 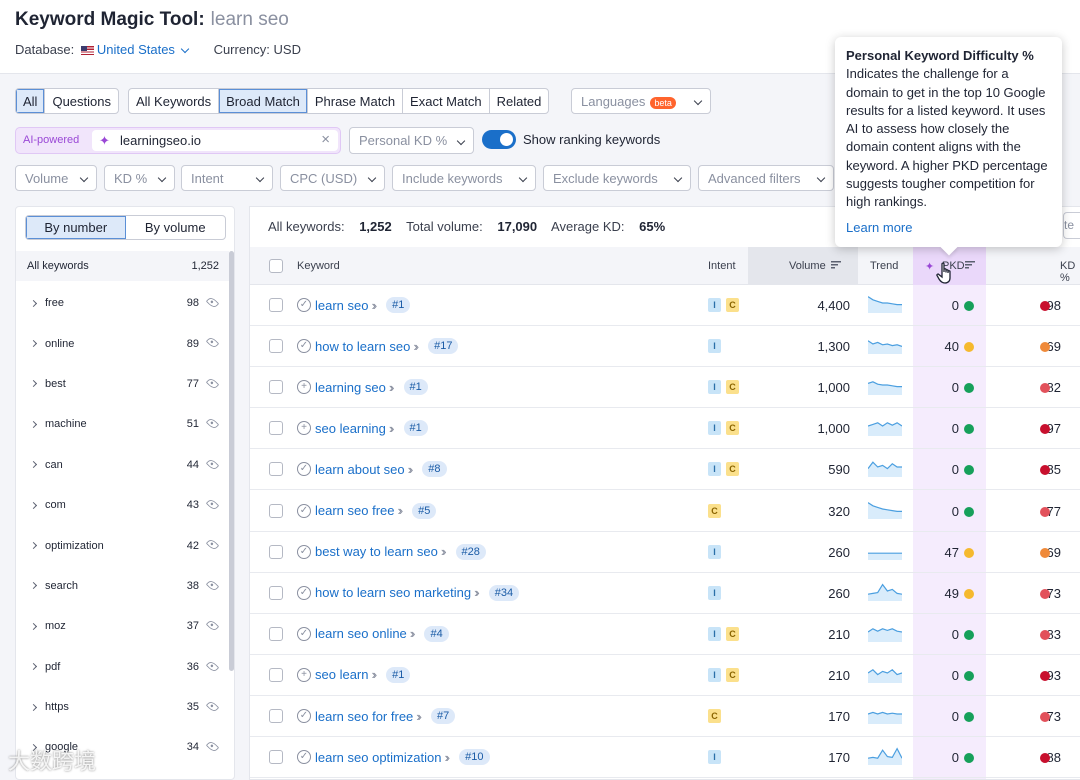 What do you see at coordinates (714, 592) in the screenshot?
I see `intent-badge: I` at bounding box center [714, 592].